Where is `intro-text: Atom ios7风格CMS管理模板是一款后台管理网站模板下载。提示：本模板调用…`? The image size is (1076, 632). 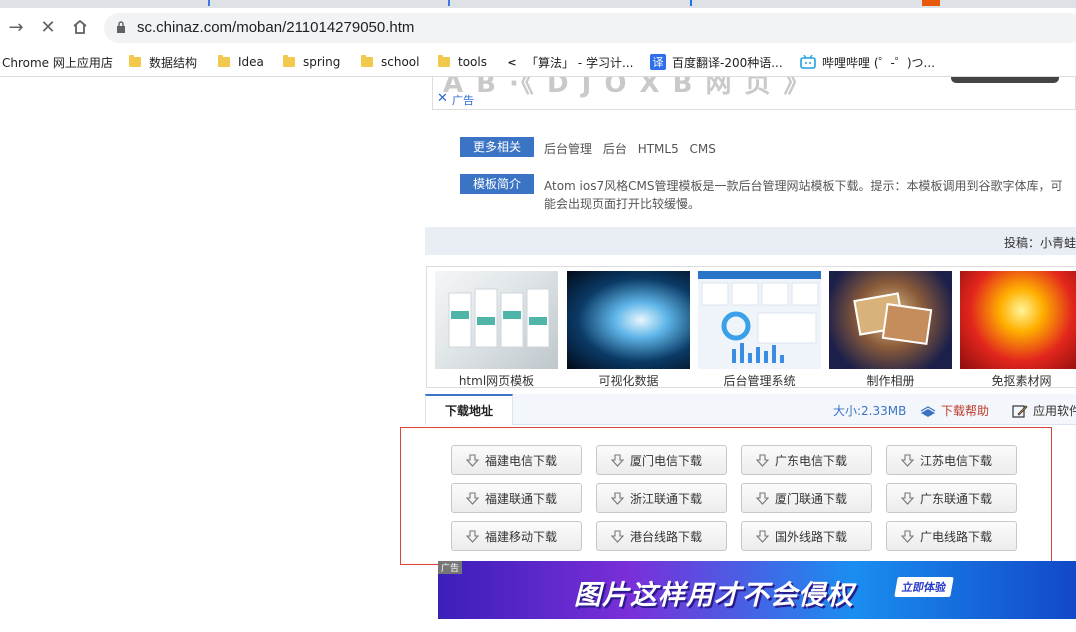 intro-text: Atom ios7风格CMS管理模板是一款后台管理网站模板下载。提示：本模板调用… is located at coordinates (803, 195).